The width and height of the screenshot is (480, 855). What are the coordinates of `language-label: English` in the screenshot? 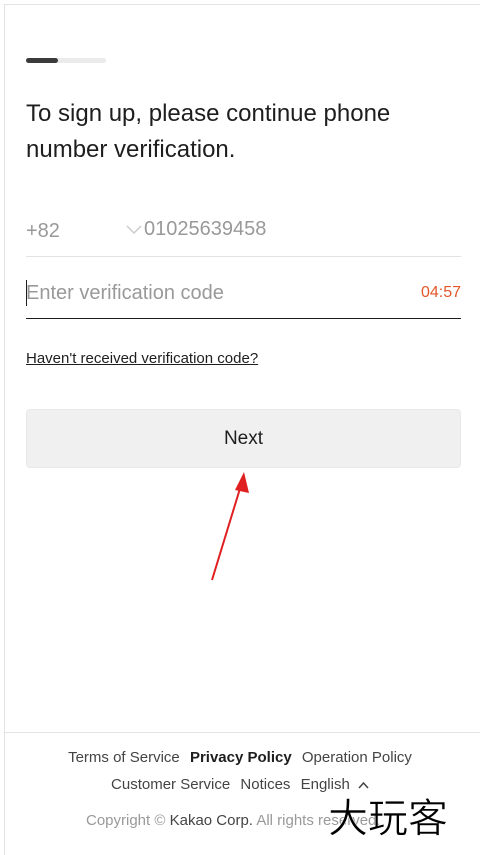 It's located at (325, 784).